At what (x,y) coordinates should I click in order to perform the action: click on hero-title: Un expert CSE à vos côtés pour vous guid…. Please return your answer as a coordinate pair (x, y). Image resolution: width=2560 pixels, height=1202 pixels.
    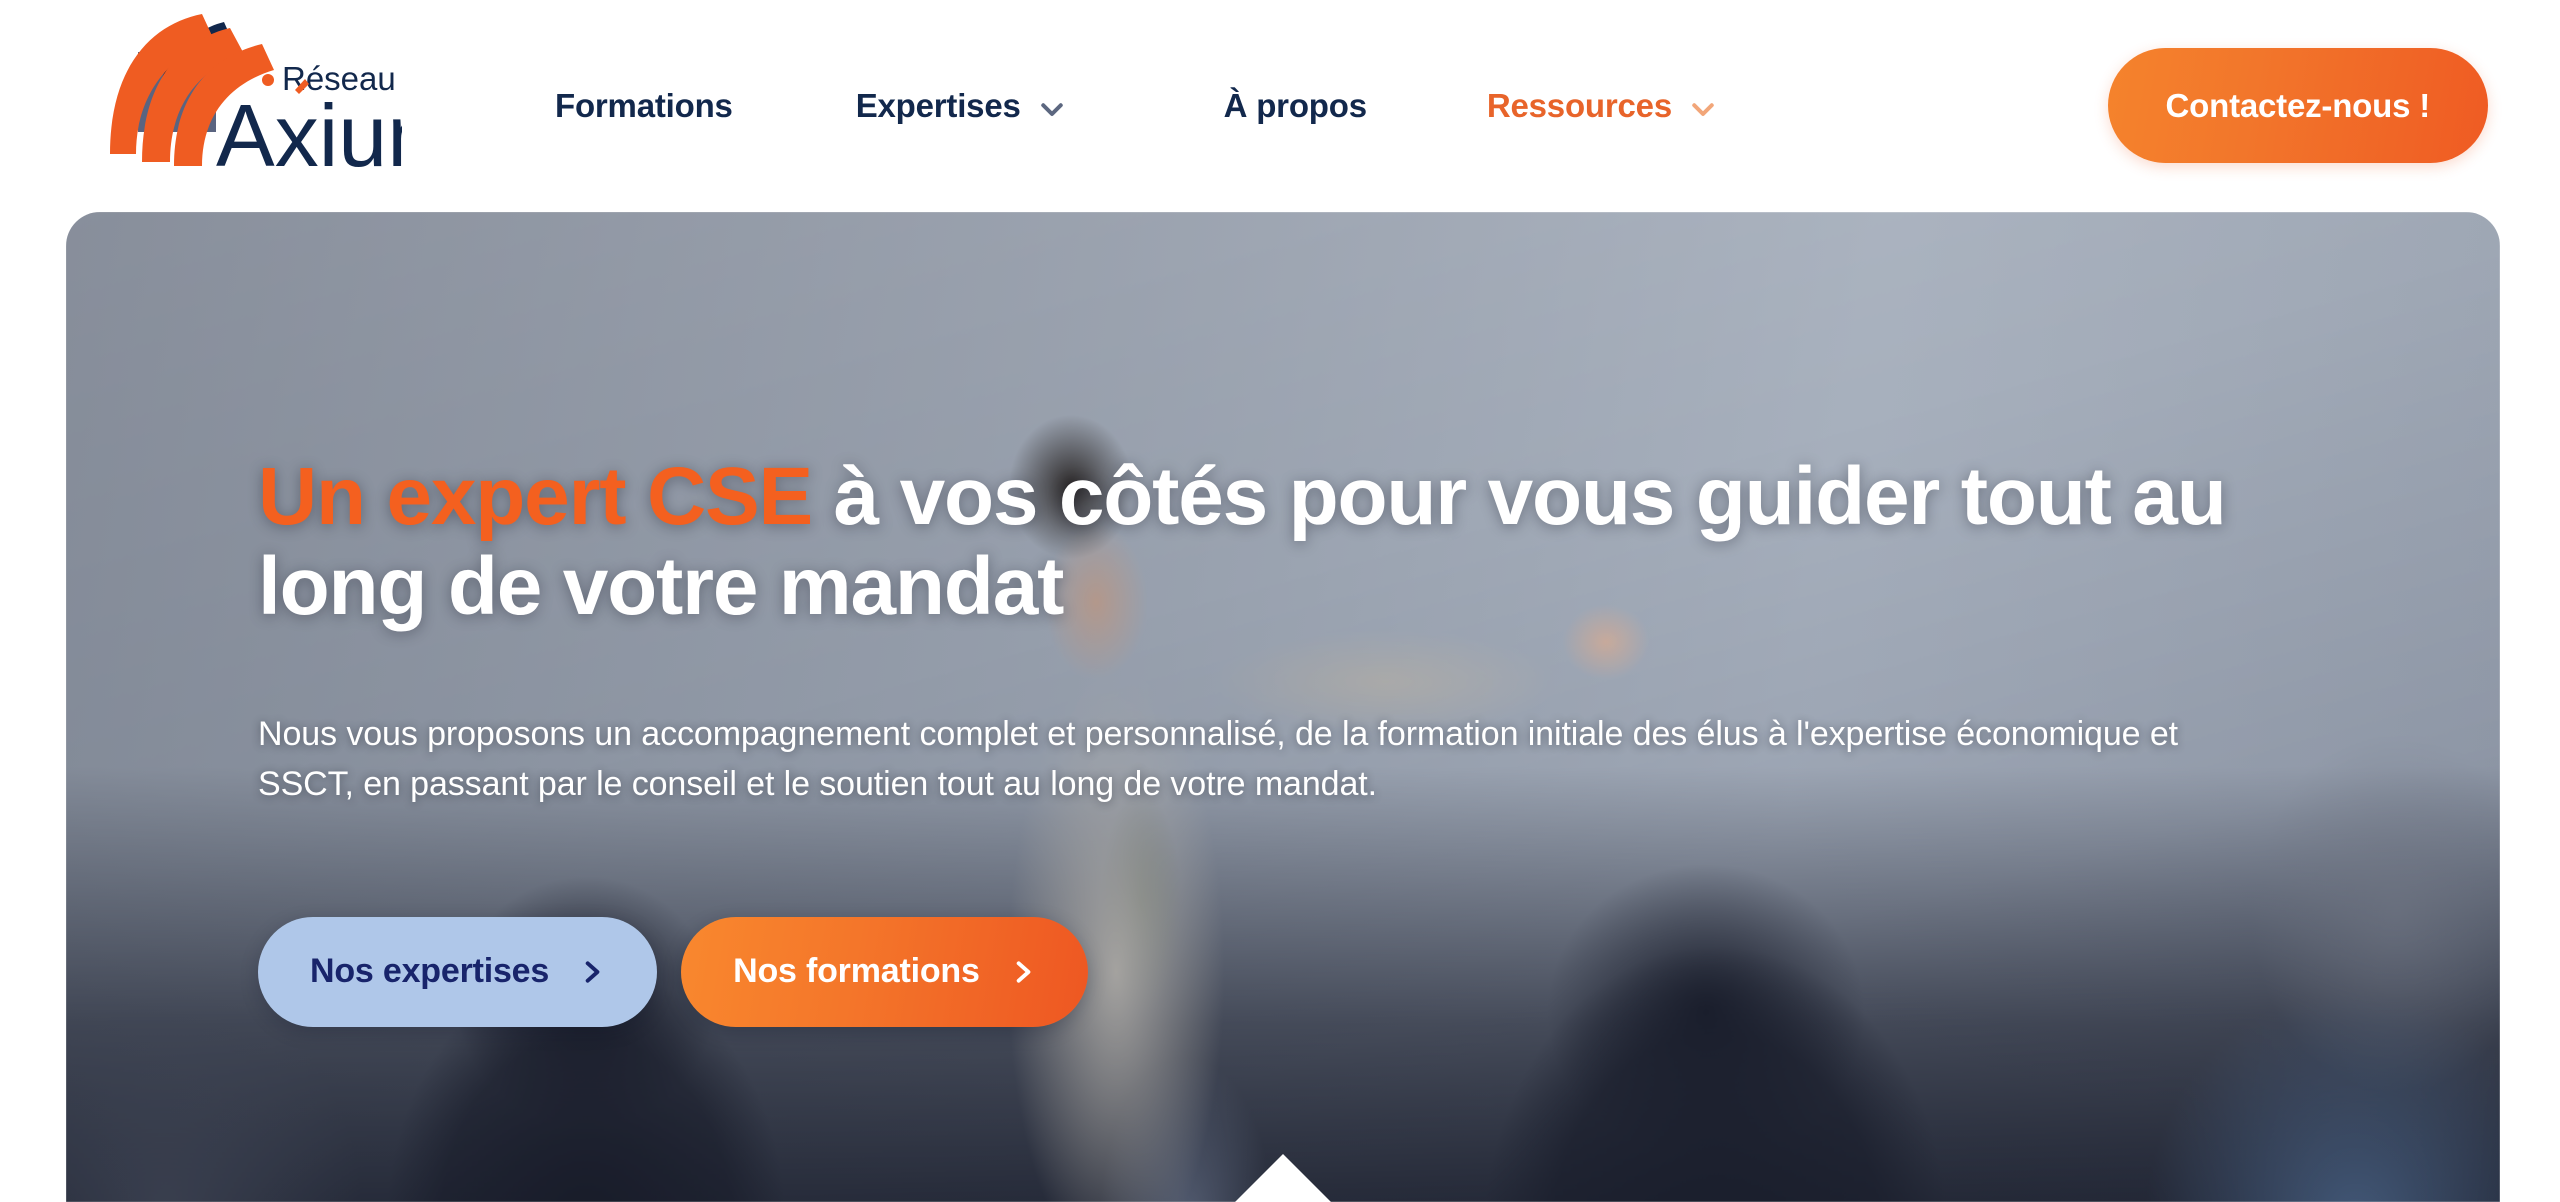
    Looking at the image, I should click on (1263, 541).